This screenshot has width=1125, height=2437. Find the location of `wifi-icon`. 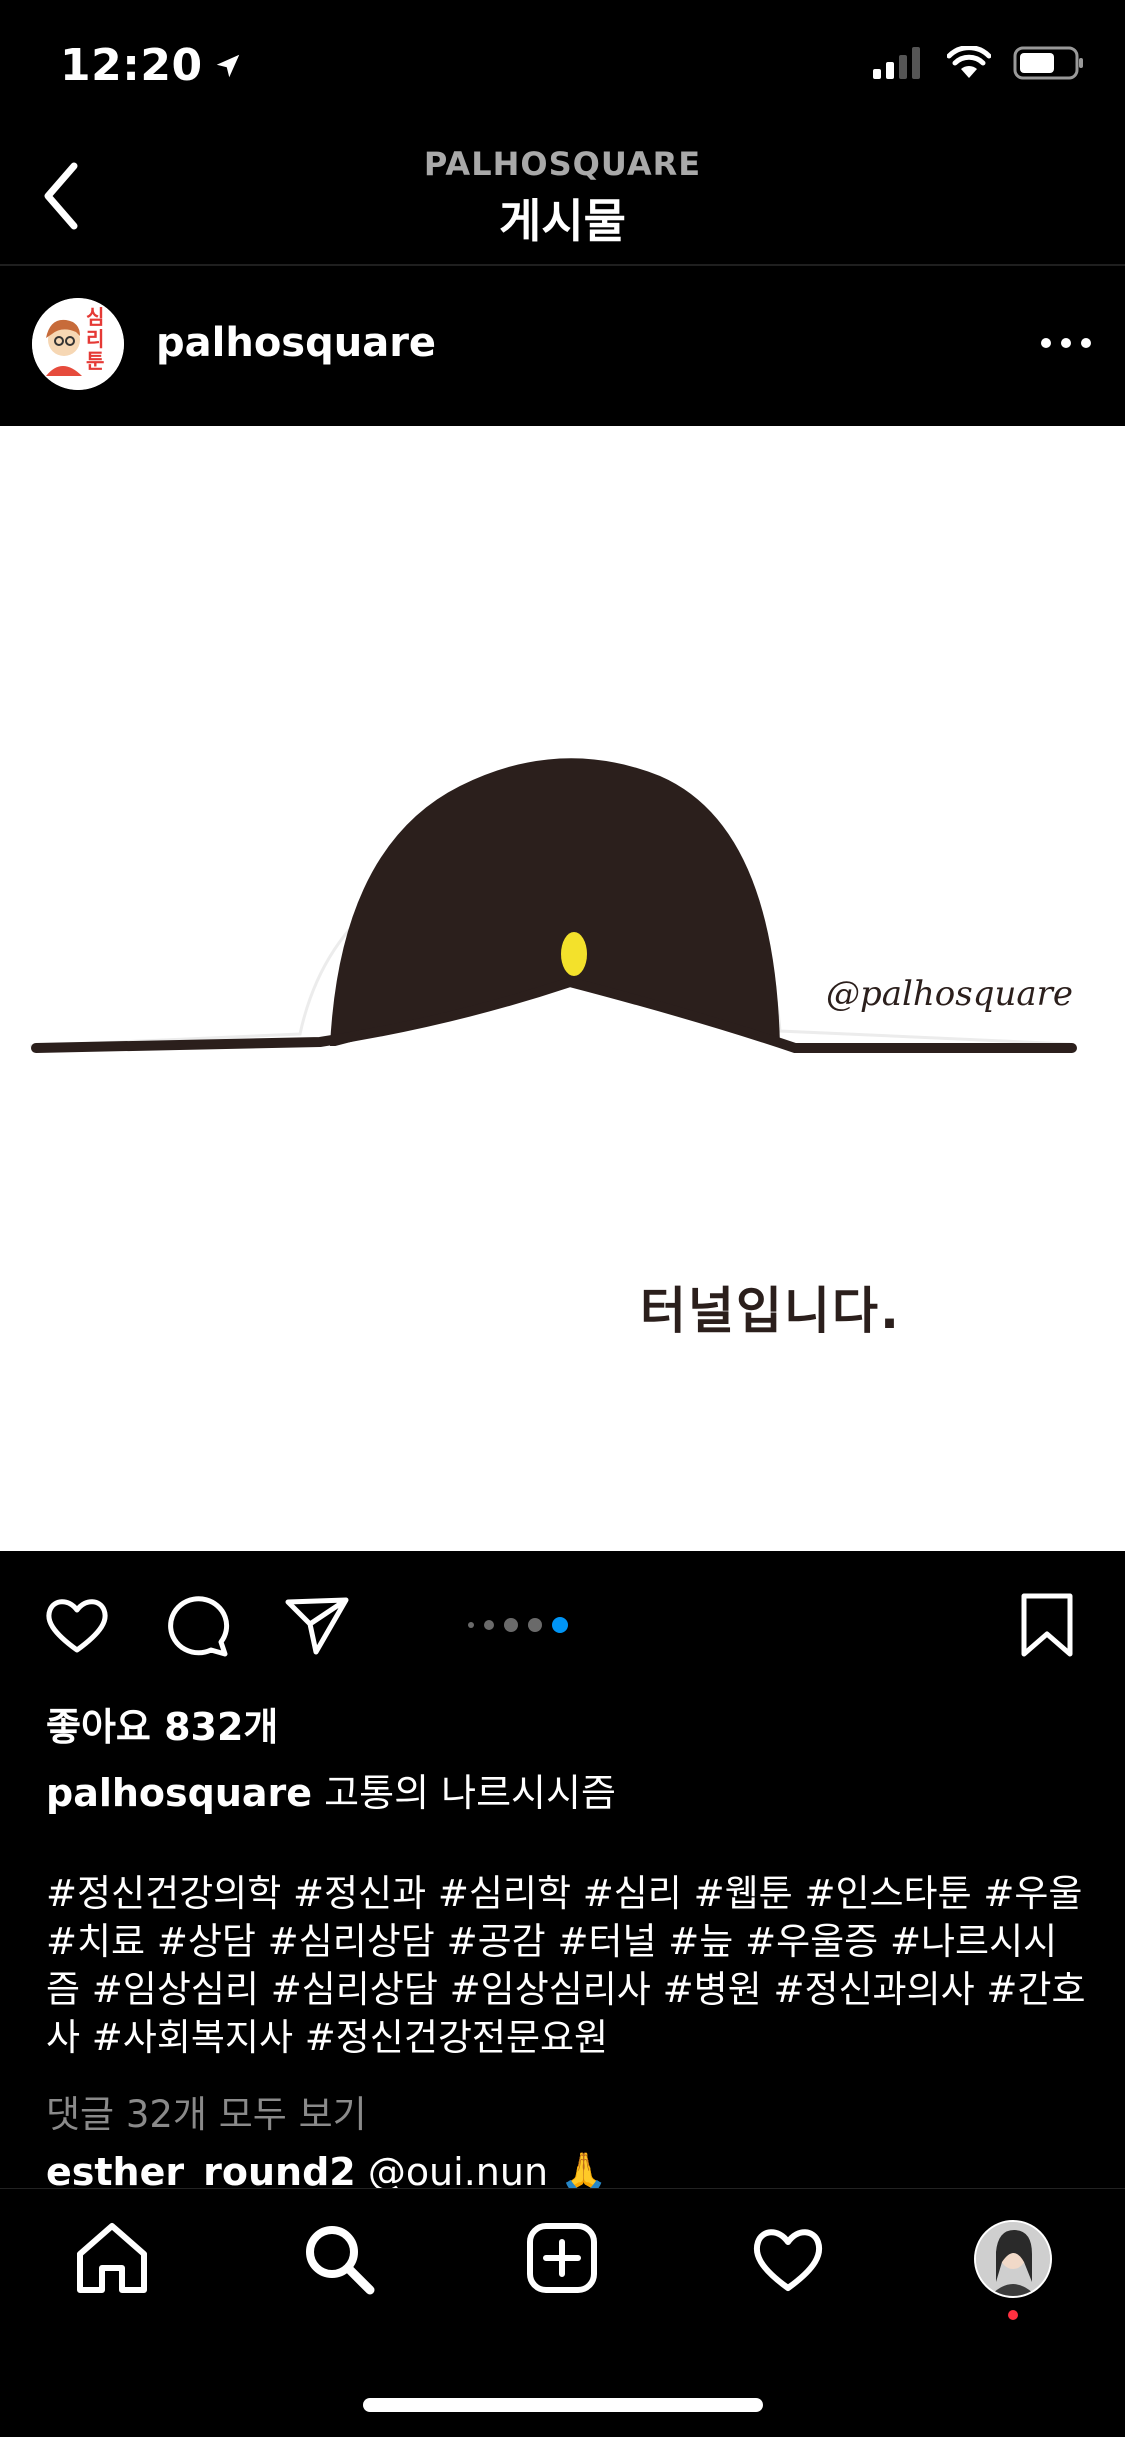

wifi-icon is located at coordinates (969, 62).